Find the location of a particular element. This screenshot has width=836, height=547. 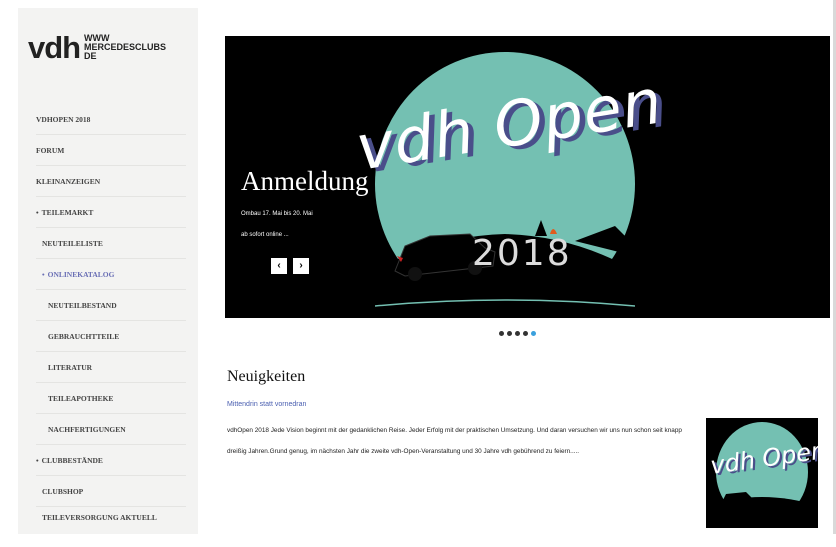

logo-main-text: vdh is located at coordinates (54, 47).